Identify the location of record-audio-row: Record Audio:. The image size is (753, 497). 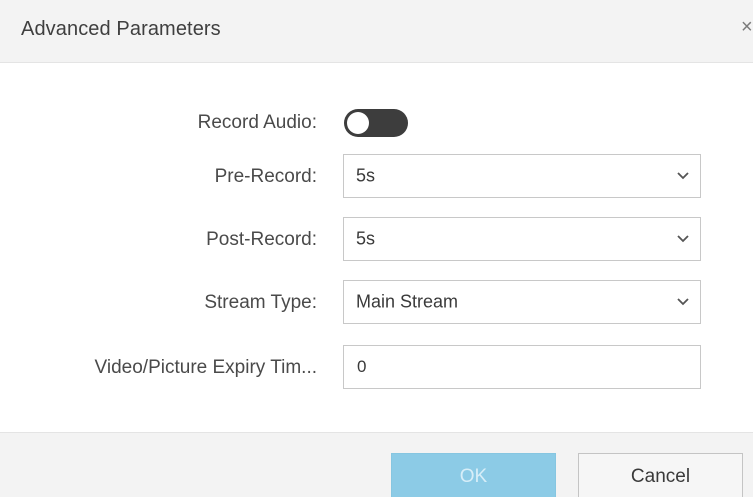
(376, 123).